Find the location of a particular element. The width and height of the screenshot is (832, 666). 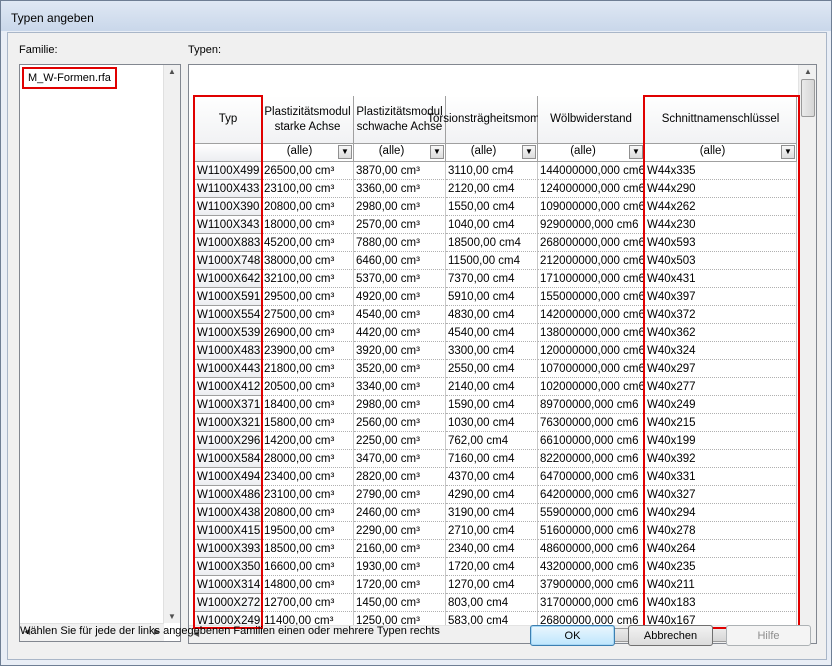

column-header: Typ is located at coordinates (228, 120).